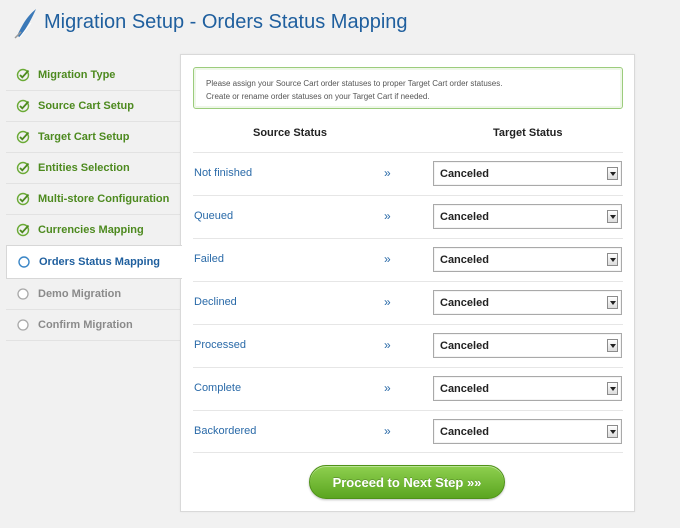 The image size is (680, 528). I want to click on table-row: Failed » Canceled, so click(408, 259).